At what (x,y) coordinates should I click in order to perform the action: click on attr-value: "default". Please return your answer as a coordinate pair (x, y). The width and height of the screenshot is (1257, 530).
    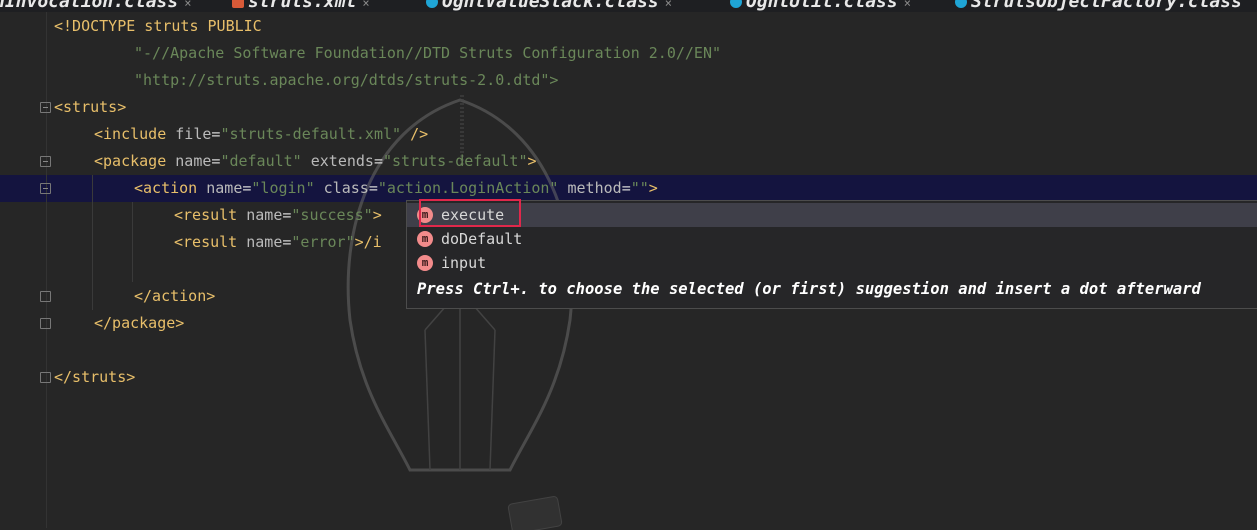
    Looking at the image, I should click on (261, 161).